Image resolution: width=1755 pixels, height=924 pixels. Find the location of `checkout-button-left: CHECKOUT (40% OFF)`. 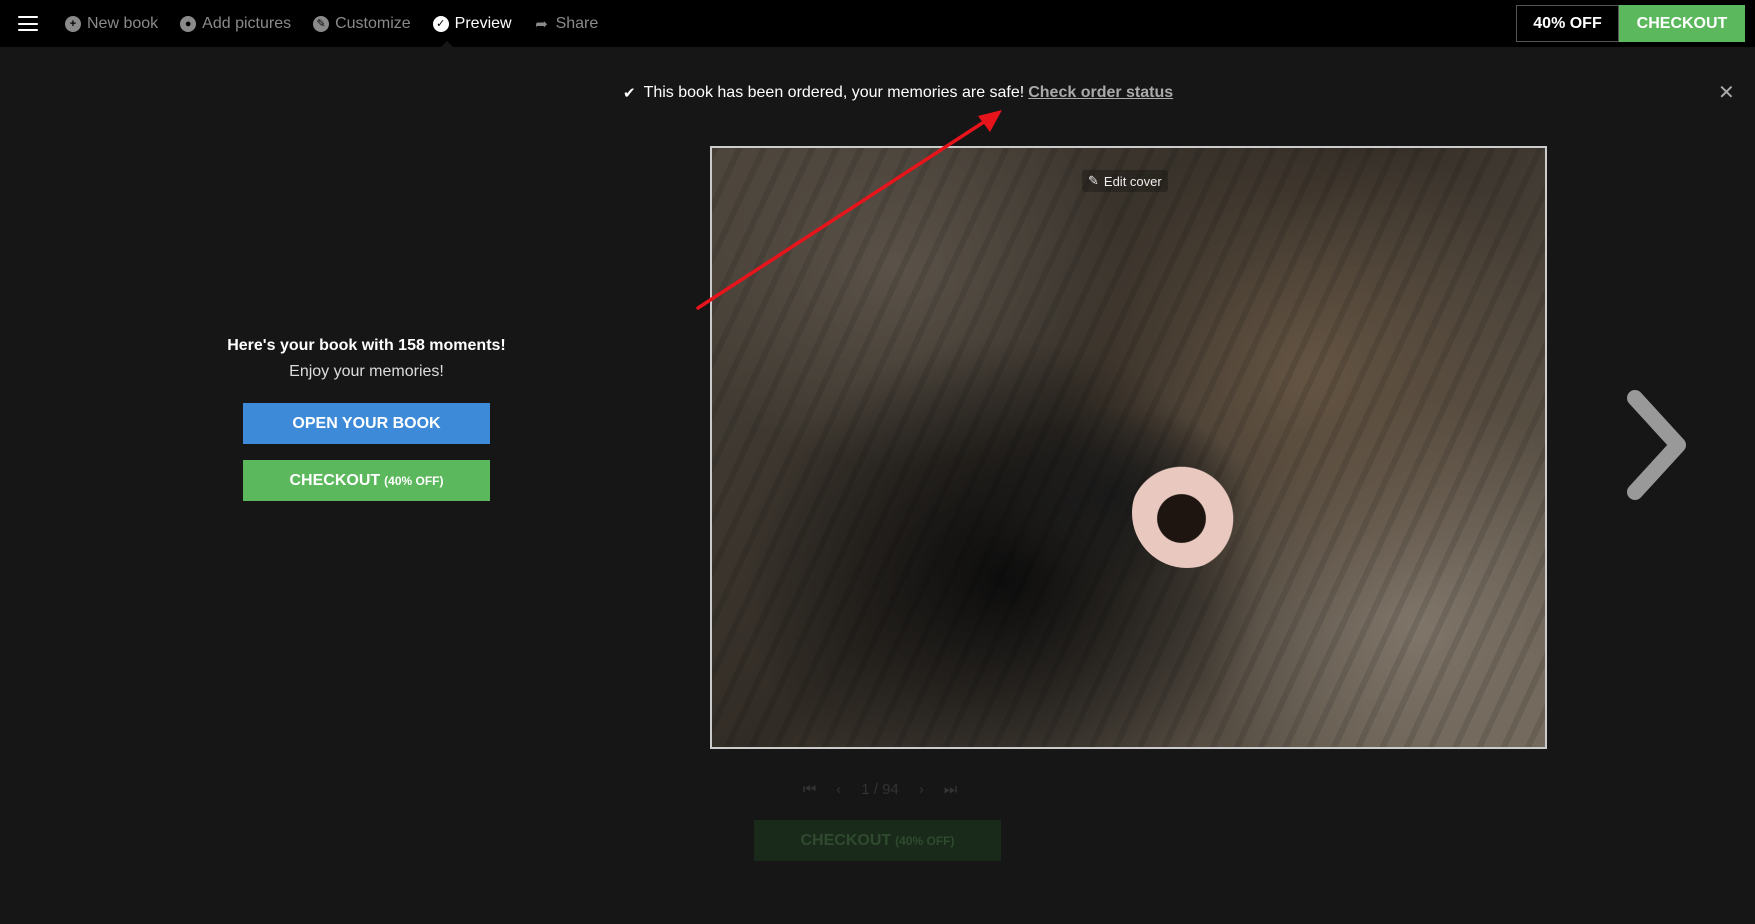

checkout-button-left: CHECKOUT (40% OFF) is located at coordinates (366, 480).